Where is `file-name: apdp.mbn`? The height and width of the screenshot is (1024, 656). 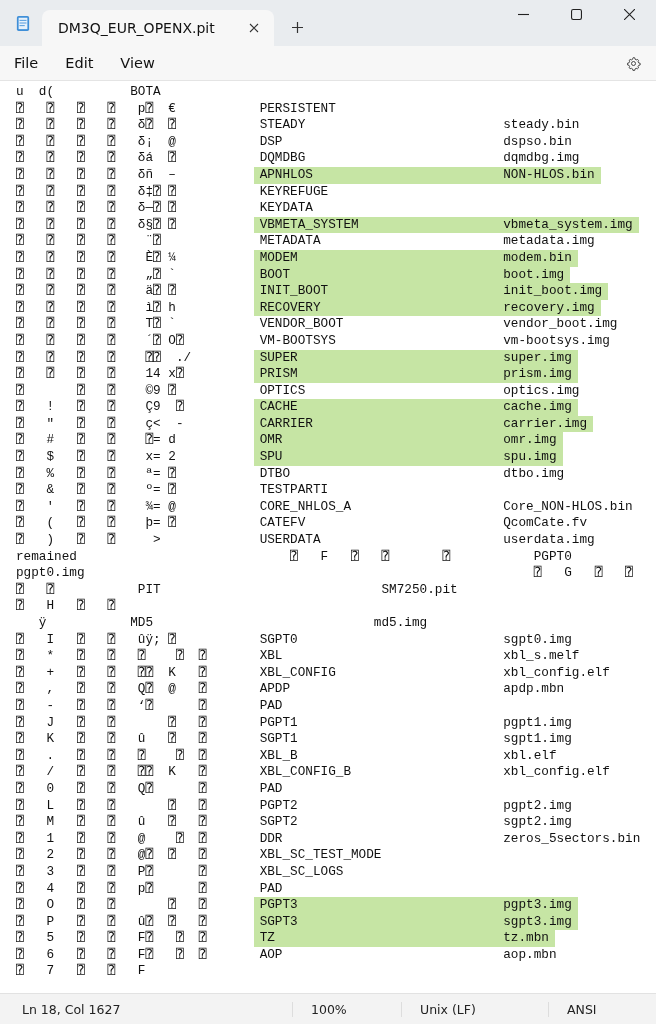
file-name: apdp.mbn is located at coordinates (534, 689).